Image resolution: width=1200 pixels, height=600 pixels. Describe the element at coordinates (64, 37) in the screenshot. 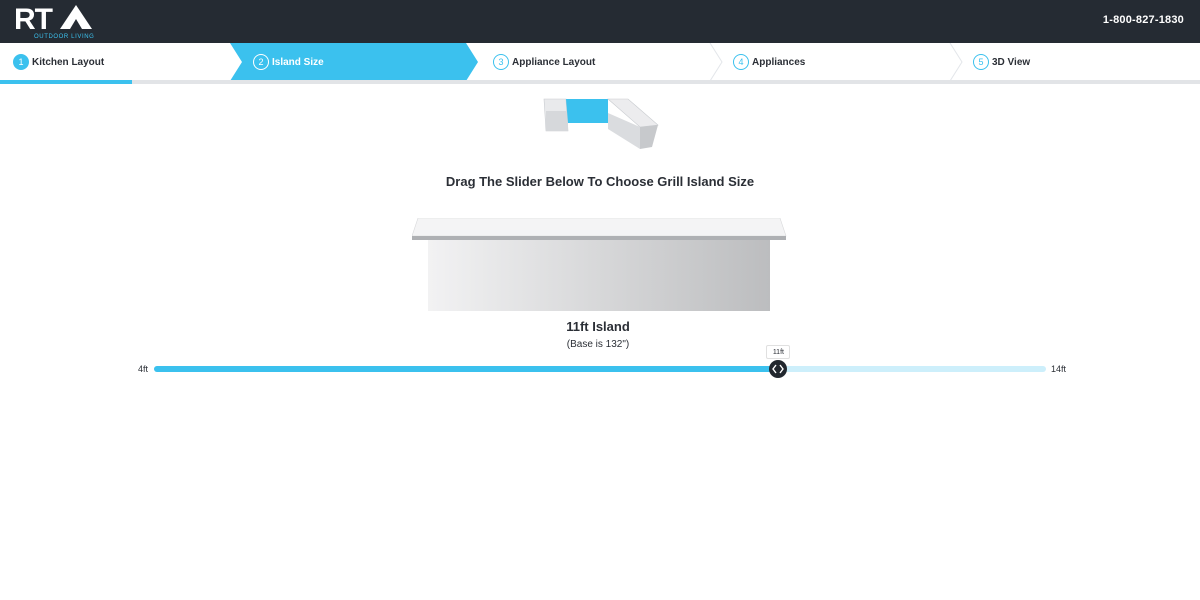

I see `svg-text: OUTDOOR LIVING` at that location.